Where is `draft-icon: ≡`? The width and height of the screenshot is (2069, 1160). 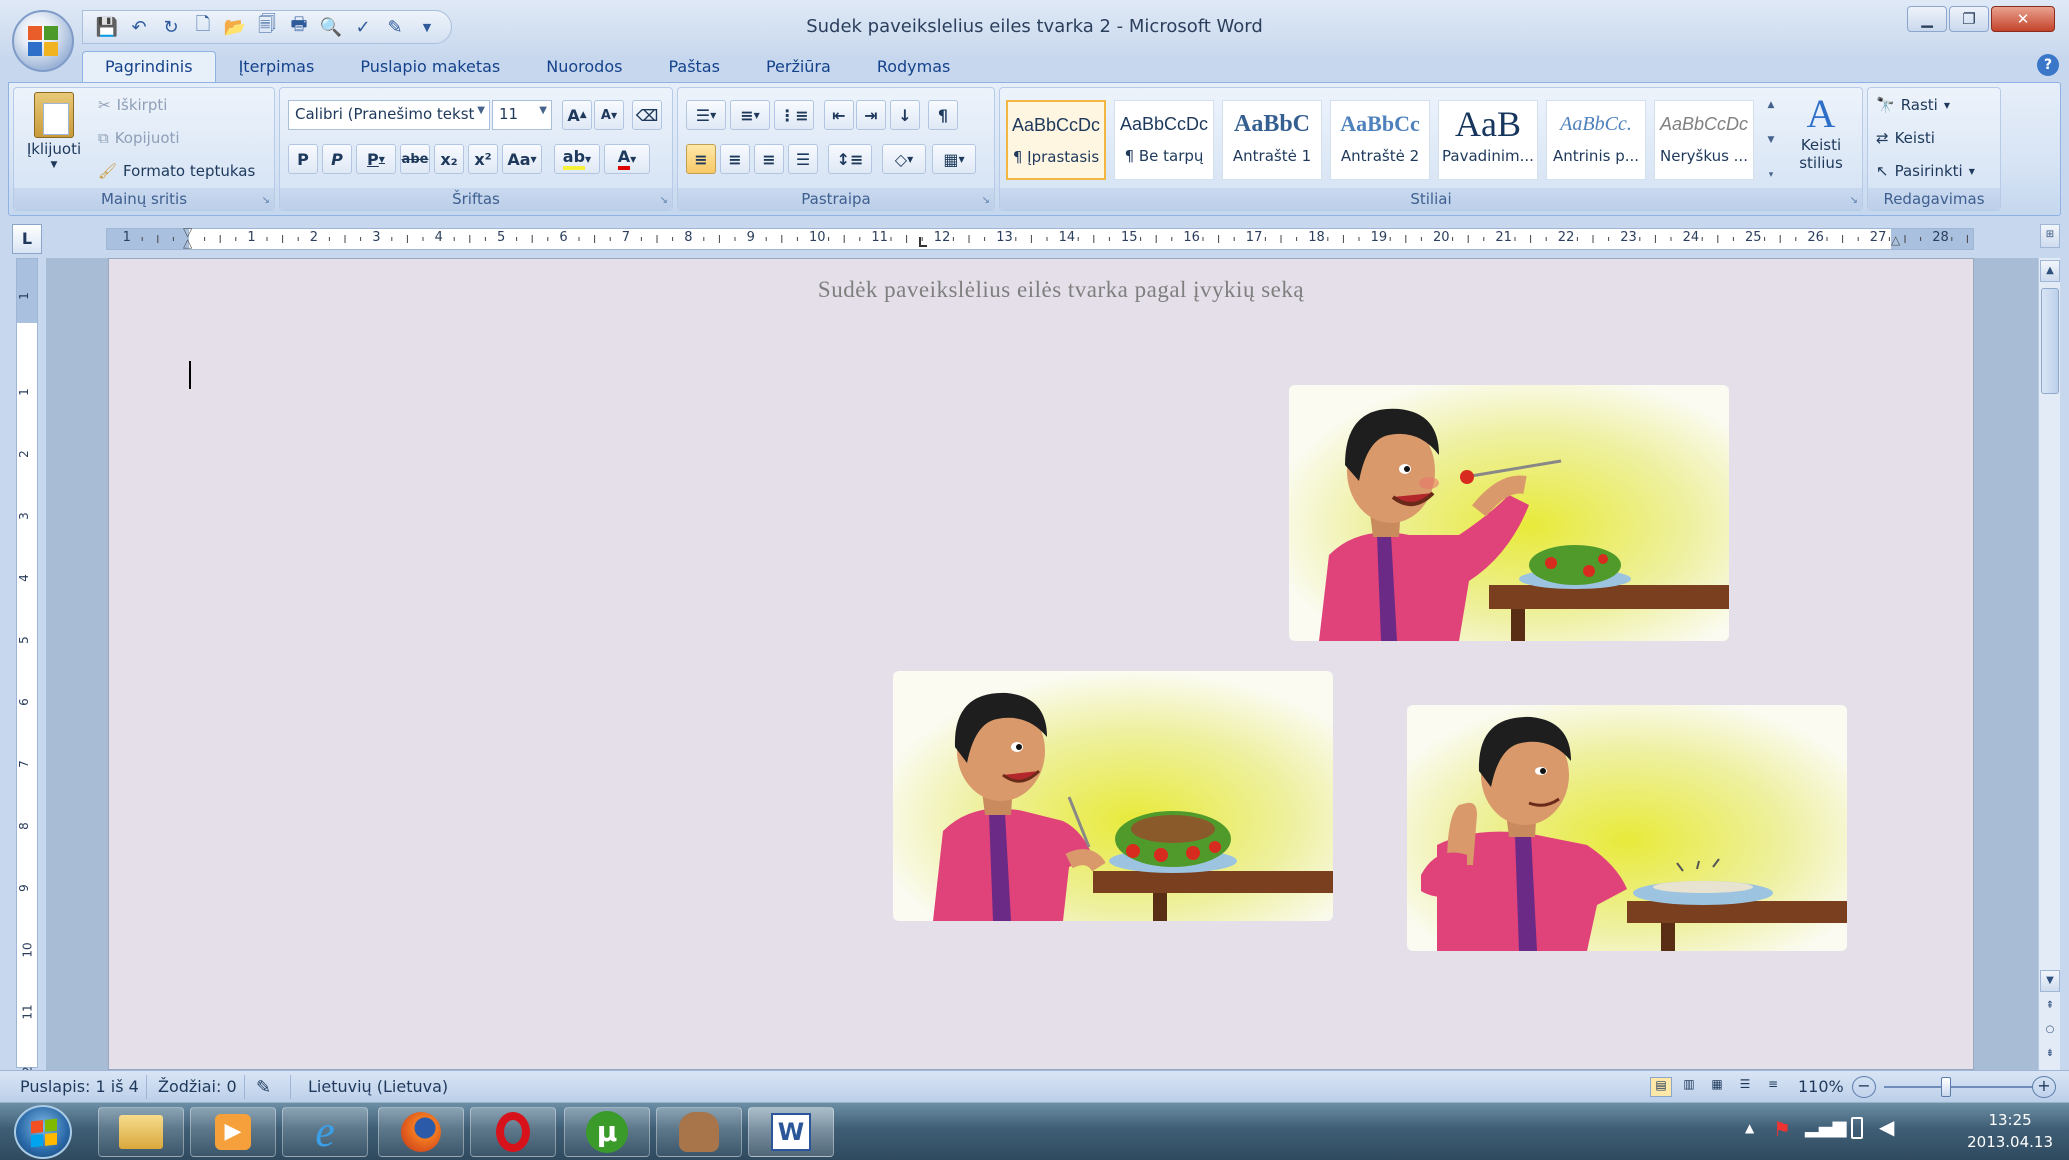 draft-icon: ≡ is located at coordinates (1773, 1087).